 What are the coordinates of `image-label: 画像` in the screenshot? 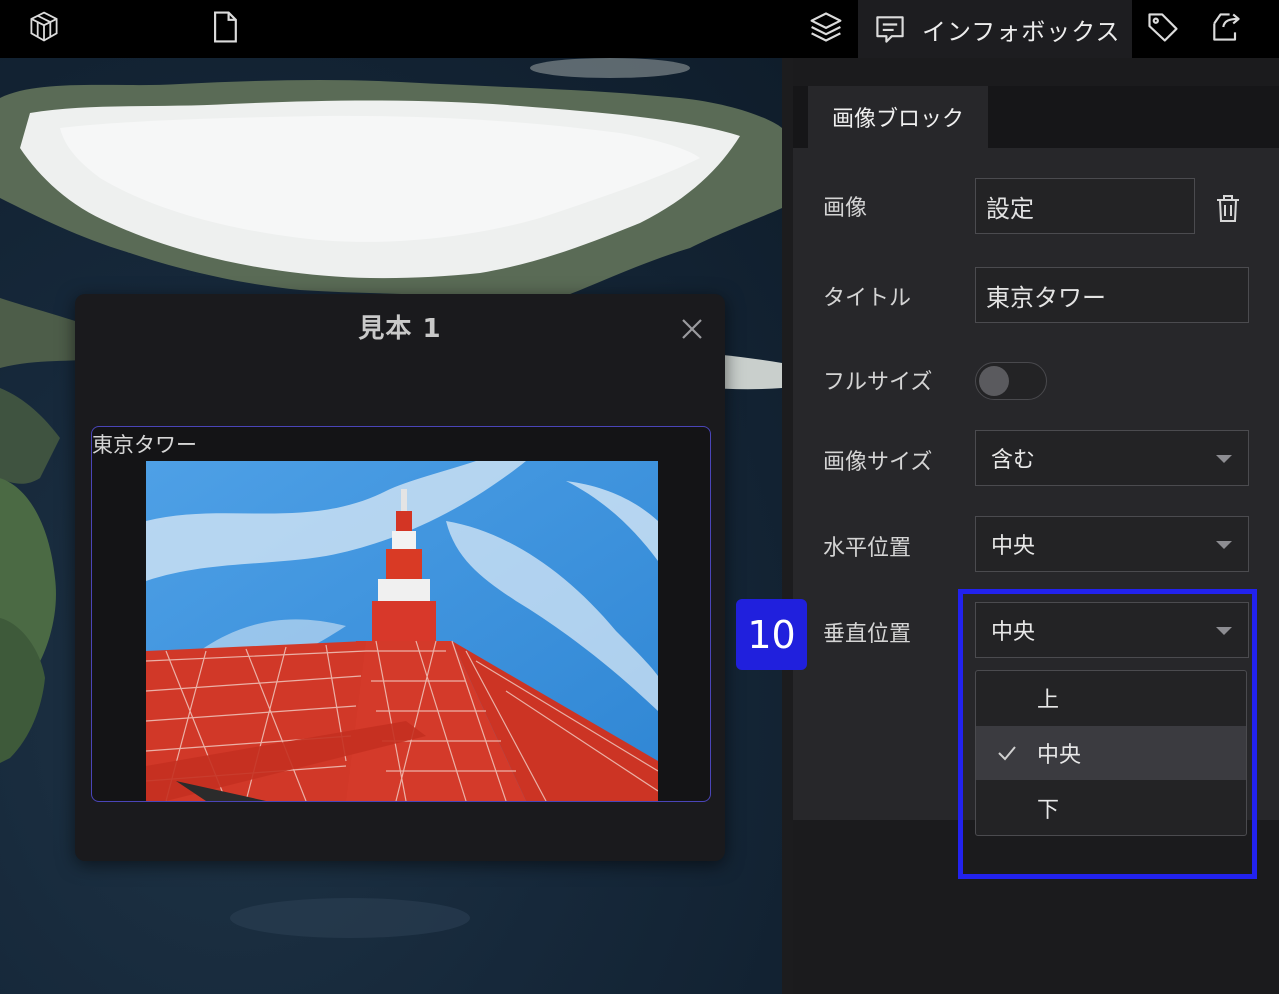 It's located at (845, 208).